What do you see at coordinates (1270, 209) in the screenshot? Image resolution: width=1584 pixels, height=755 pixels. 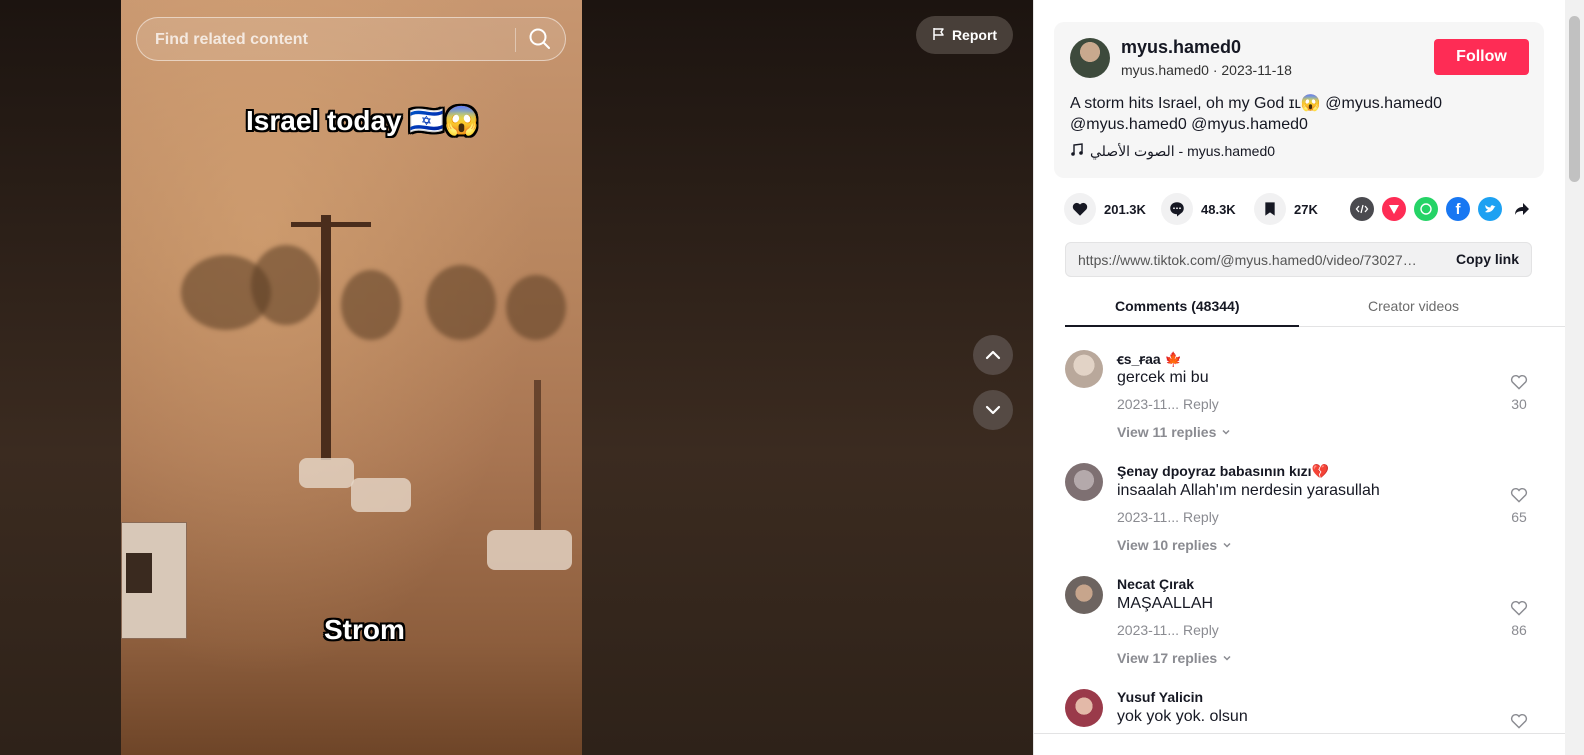 I see `bookmark-icon` at bounding box center [1270, 209].